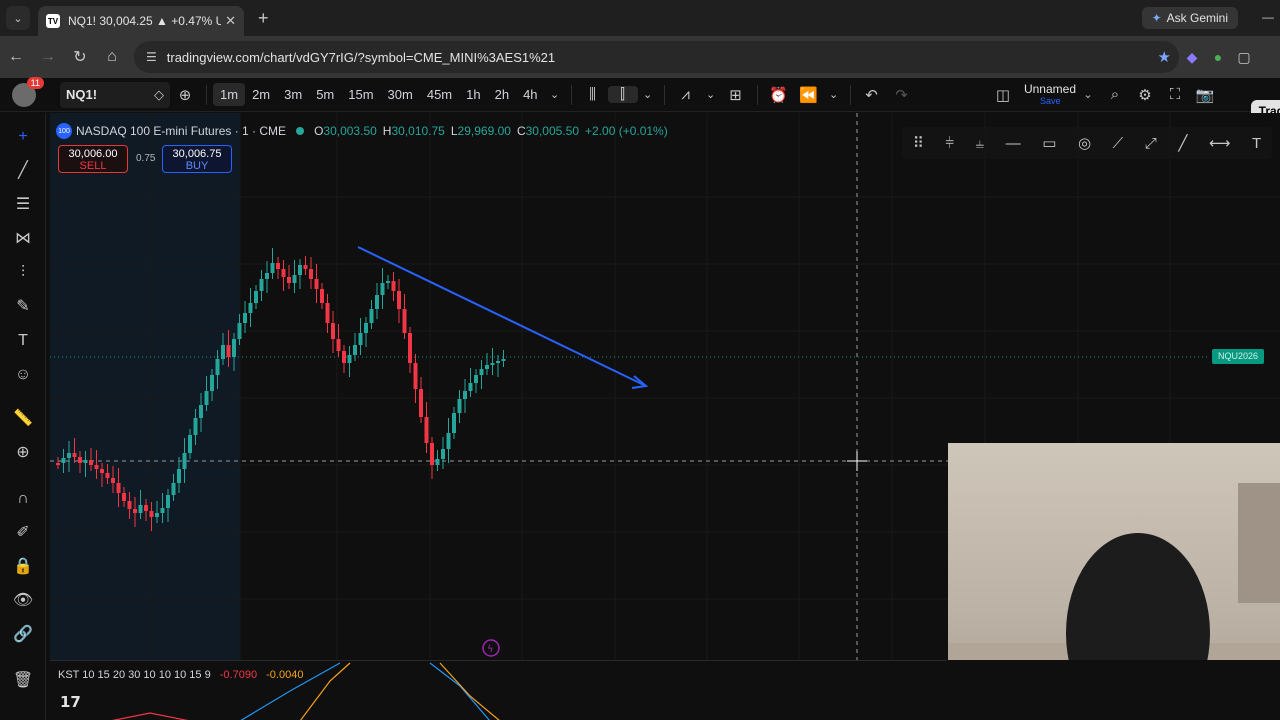 The image size is (1280, 720). Describe the element at coordinates (648, 94) in the screenshot. I see `chart-type-dropdown-icon: ⌄` at that location.